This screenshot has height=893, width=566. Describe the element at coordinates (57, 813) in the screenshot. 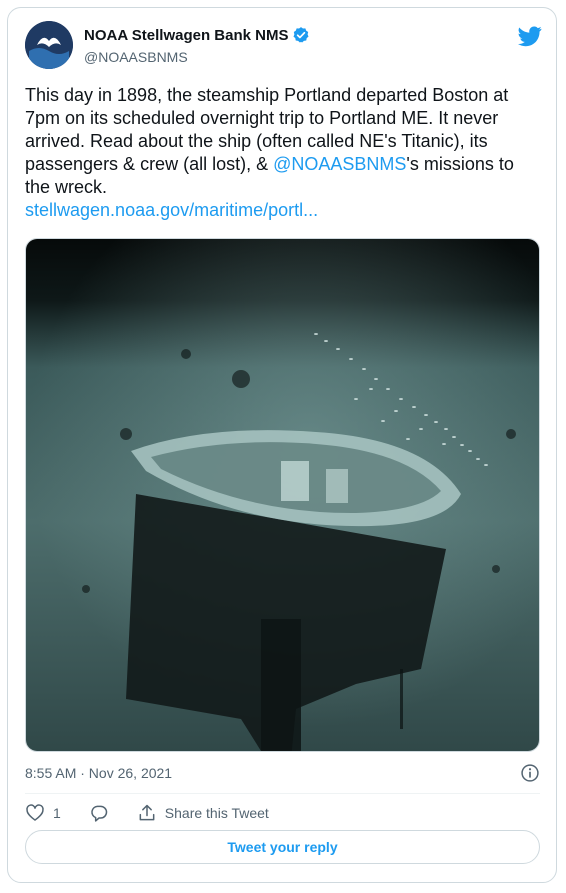

I see `like-count: 1` at that location.